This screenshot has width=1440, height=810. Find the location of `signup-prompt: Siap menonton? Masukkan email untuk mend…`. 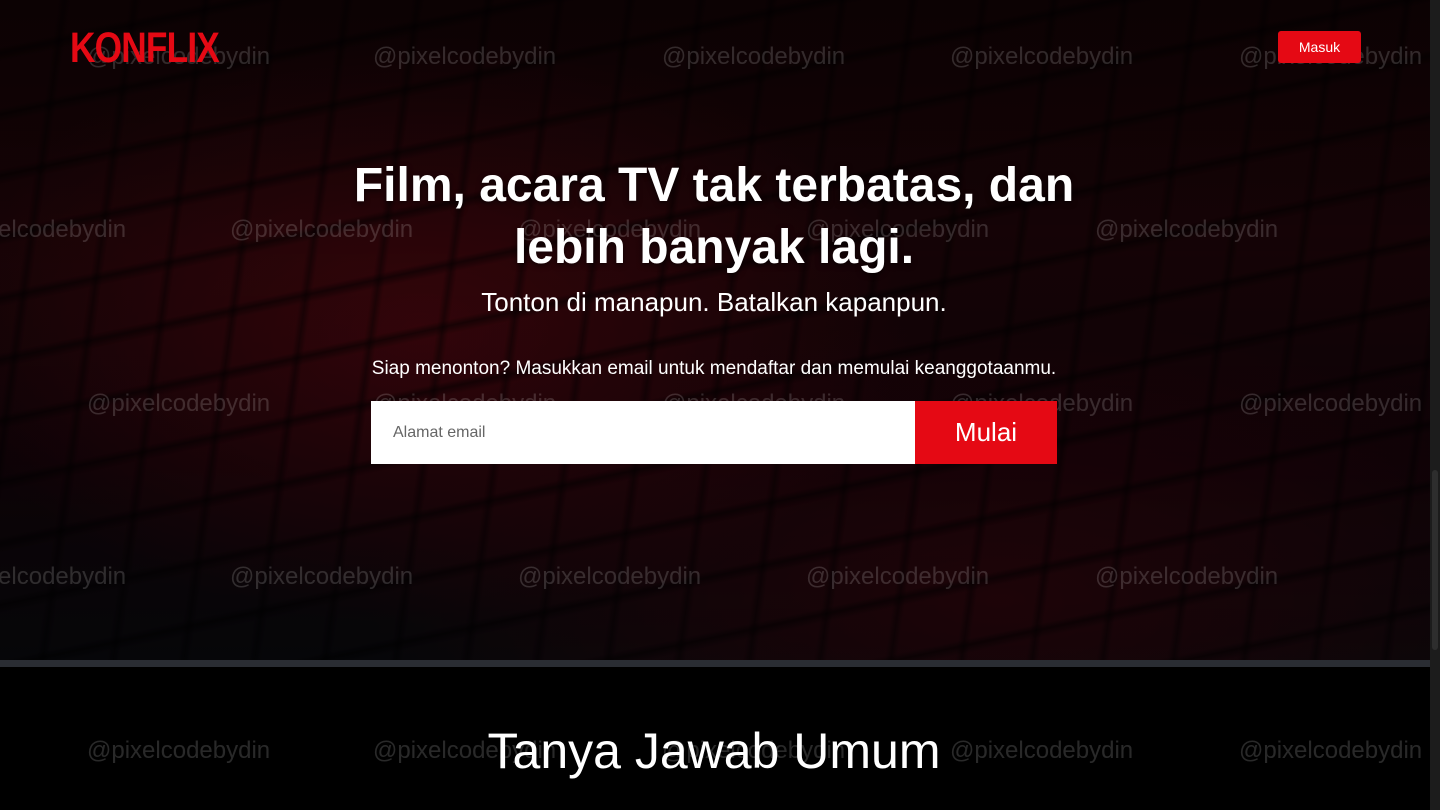

signup-prompt: Siap menonton? Masukkan email untuk mend… is located at coordinates (714, 368).